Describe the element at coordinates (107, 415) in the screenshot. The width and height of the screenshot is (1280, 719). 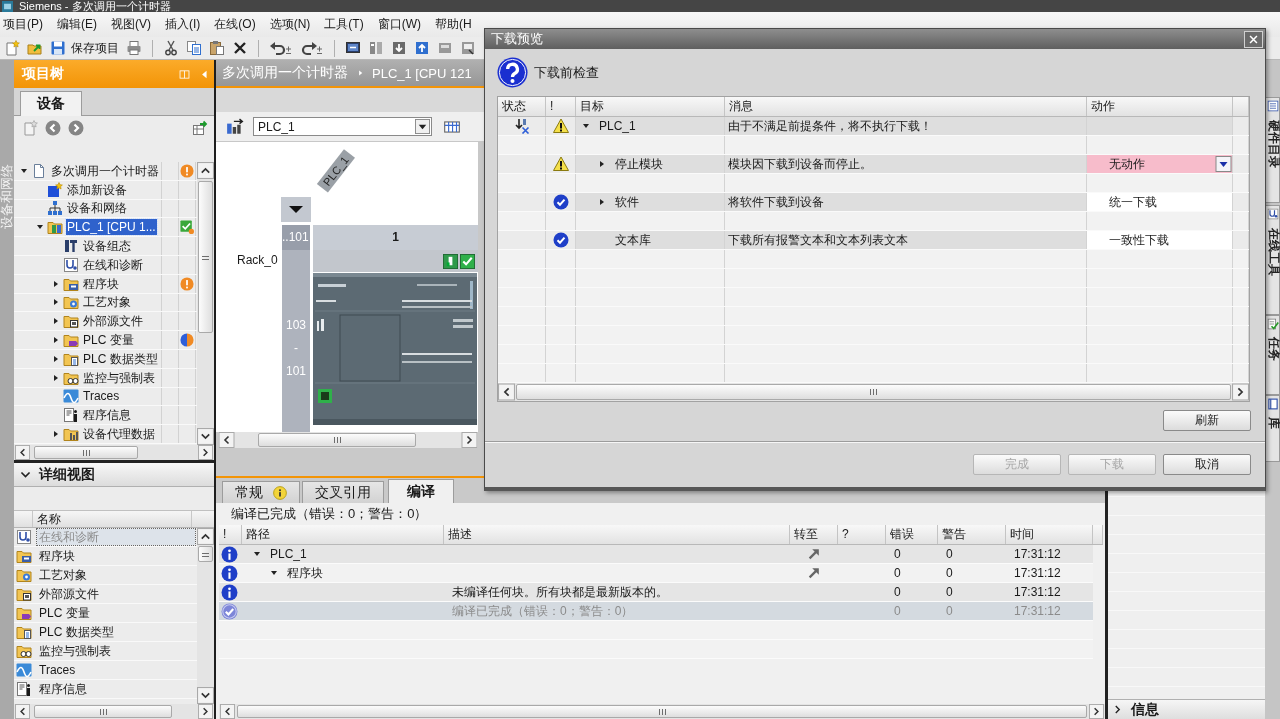
I see `tree-item: 程序信息` at that location.